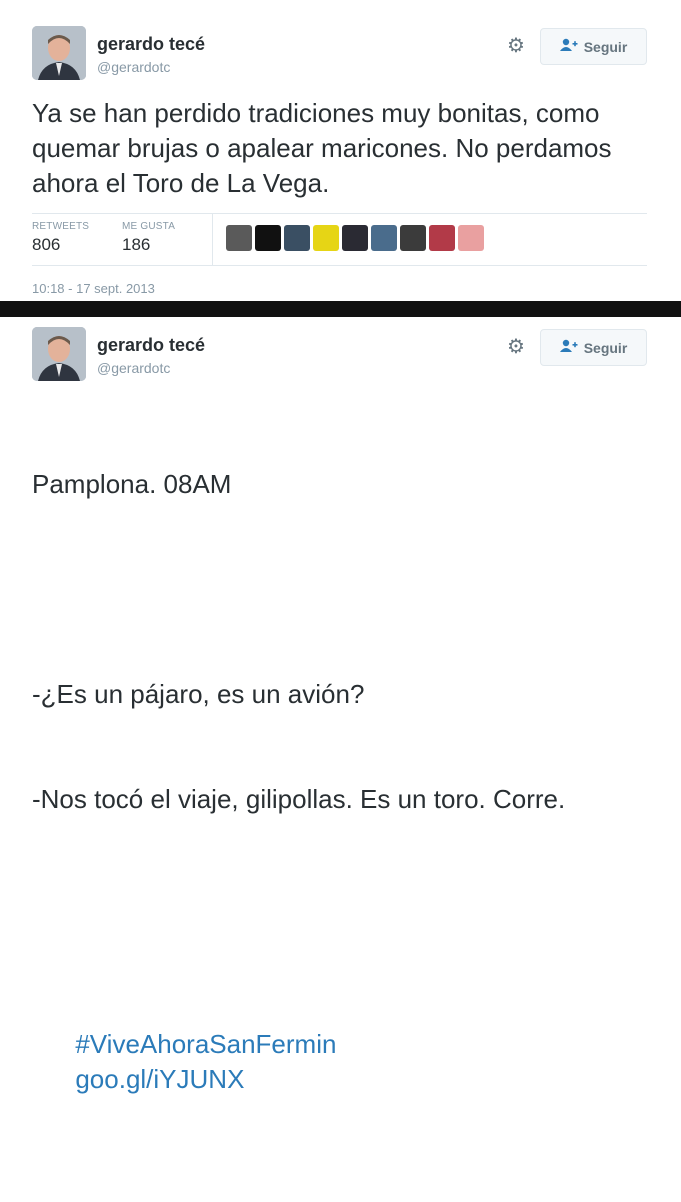 This screenshot has width=681, height=1202. Describe the element at coordinates (198, 694) in the screenshot. I see `tweet-line: -¿Es un pájaro, es un avión?` at that location.